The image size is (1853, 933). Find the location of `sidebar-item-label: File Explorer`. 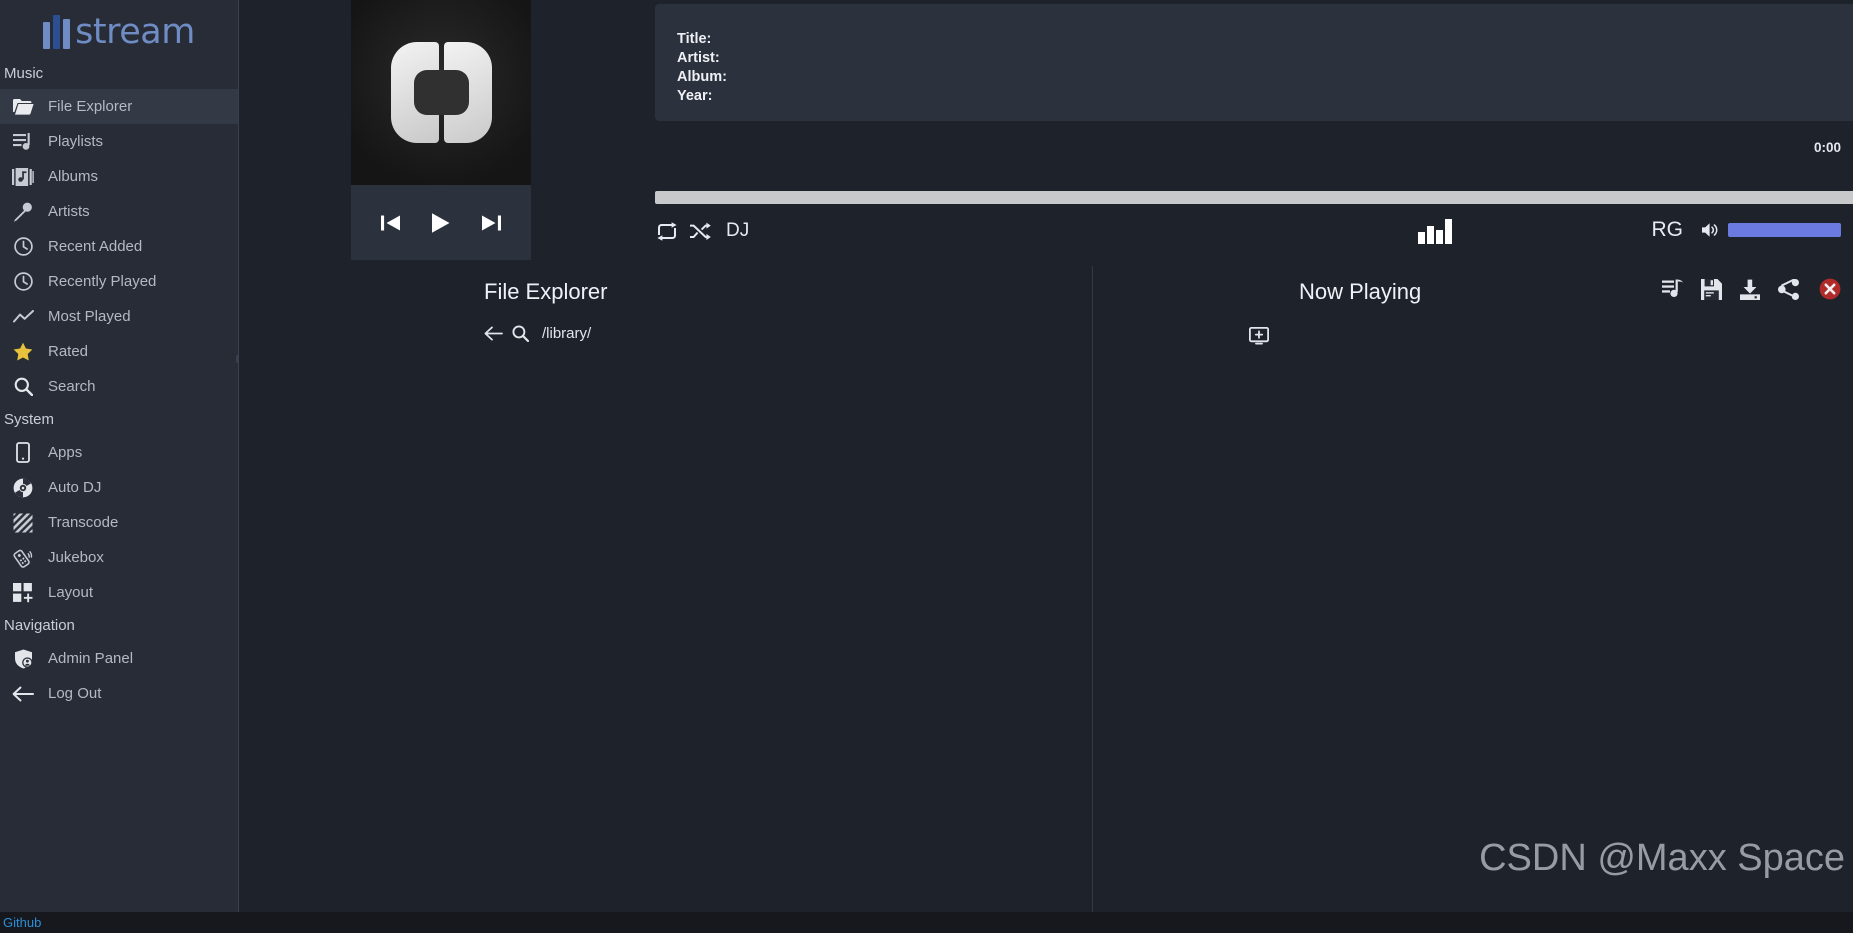

sidebar-item-label: File Explorer is located at coordinates (90, 106).